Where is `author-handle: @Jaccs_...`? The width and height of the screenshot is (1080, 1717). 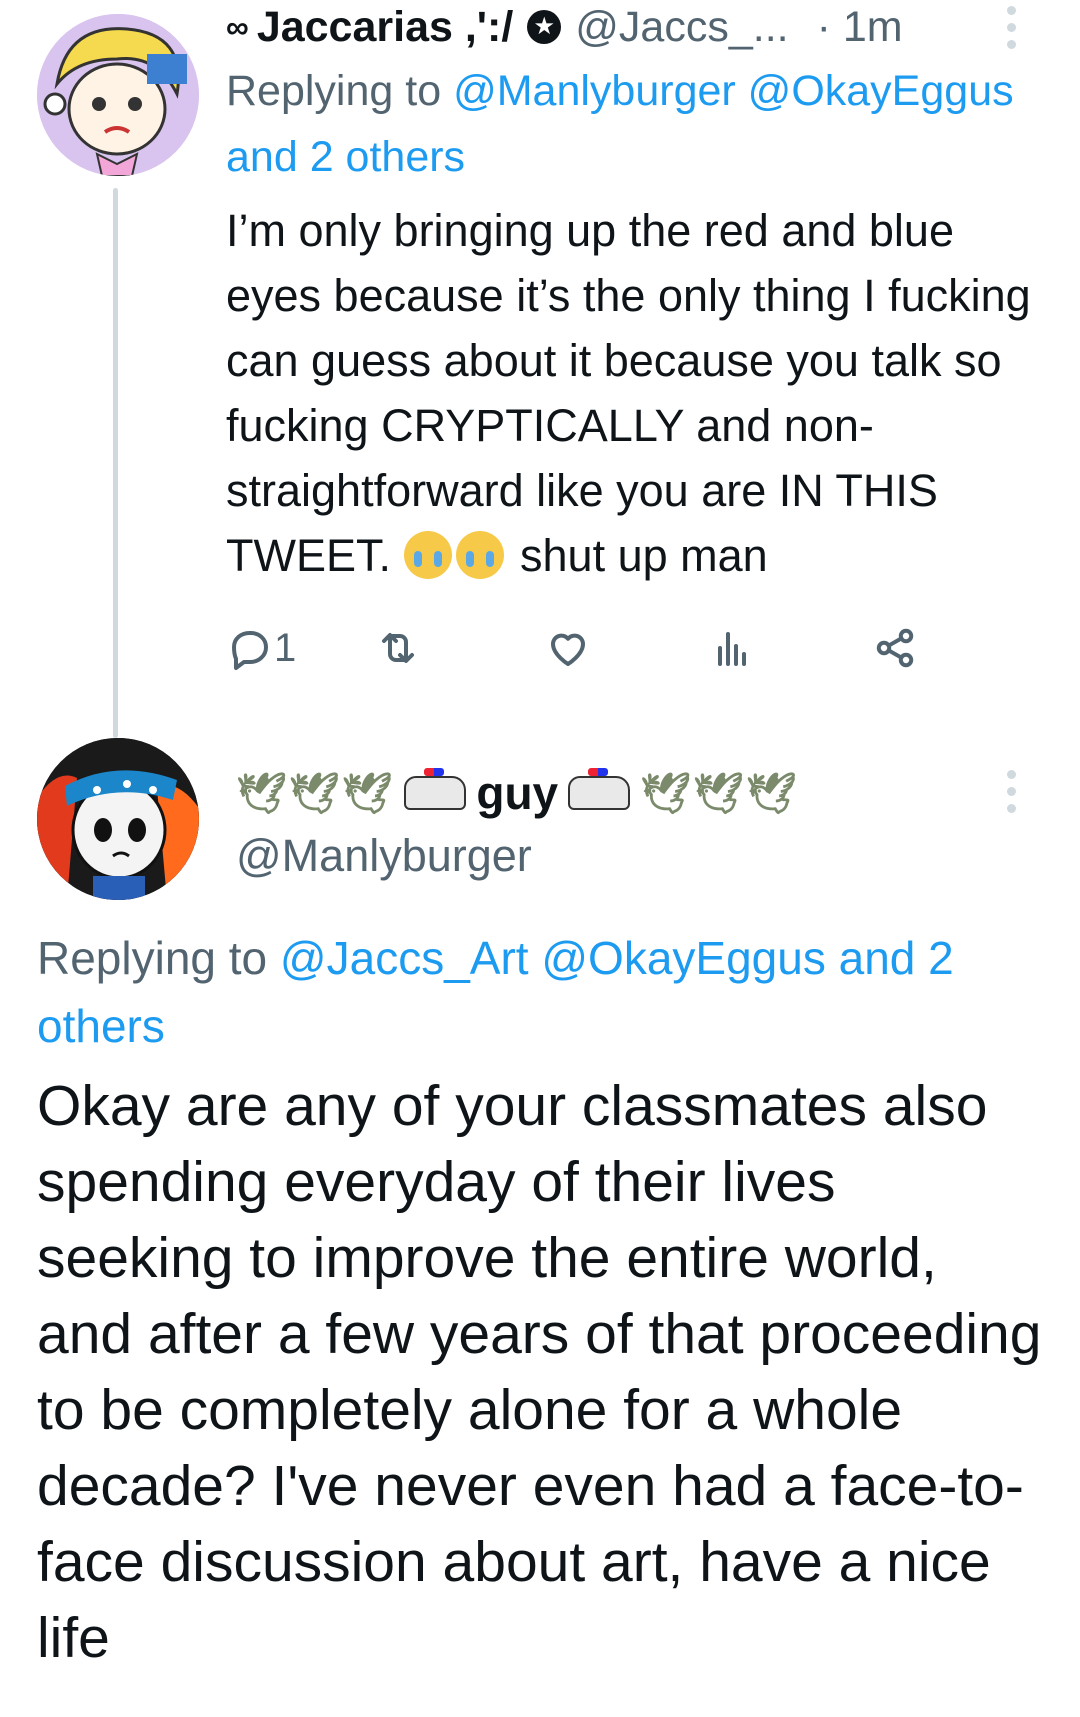
author-handle: @Jaccs_... is located at coordinates (681, 27).